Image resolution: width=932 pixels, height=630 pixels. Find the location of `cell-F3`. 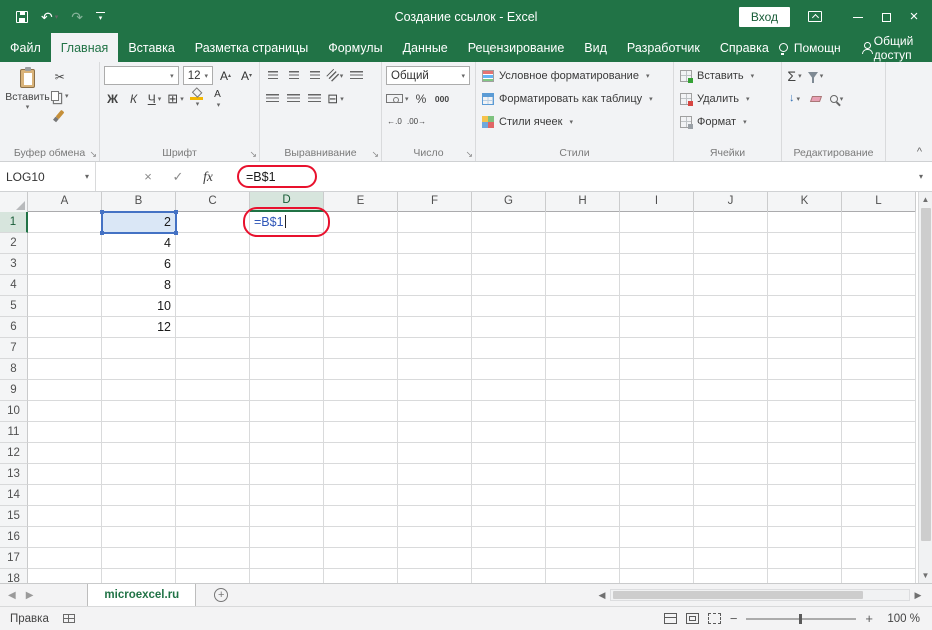

cell-F3 is located at coordinates (435, 264).